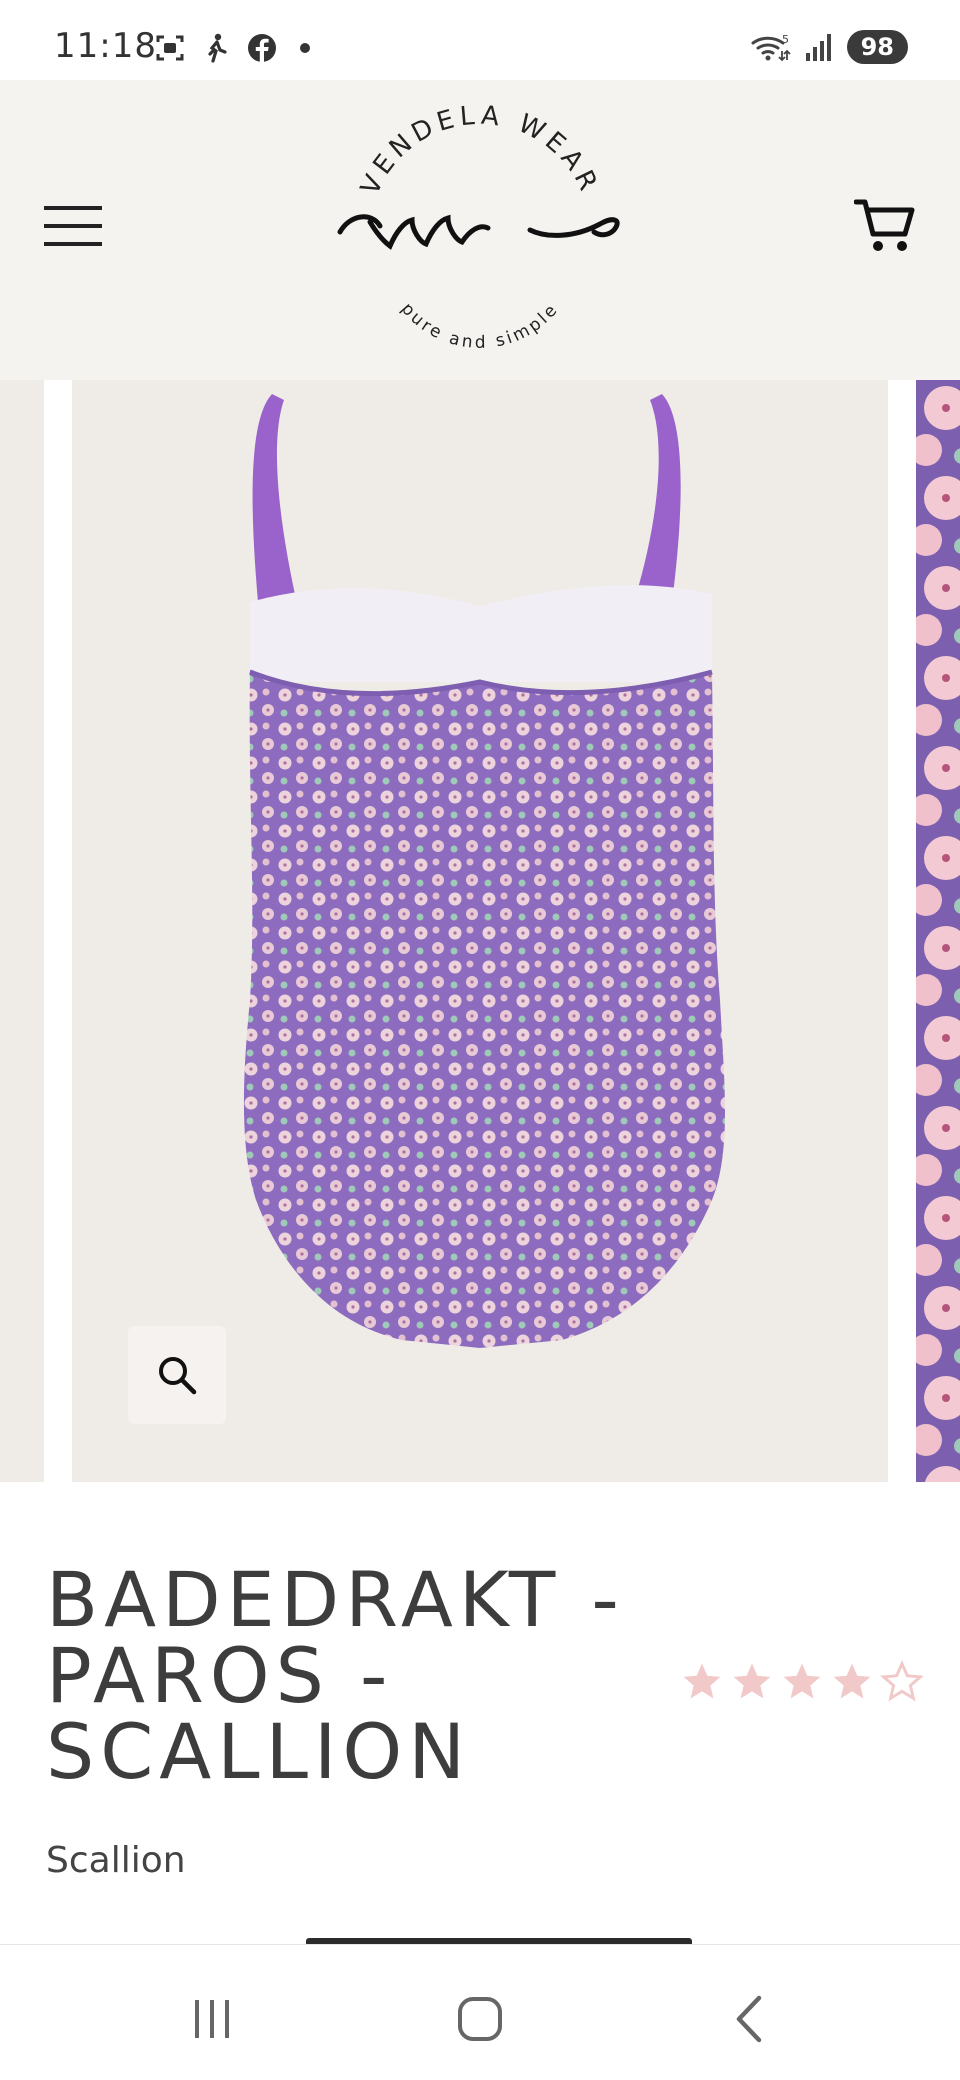 The height and width of the screenshot is (2080, 960). I want to click on zoom-button, so click(177, 1375).